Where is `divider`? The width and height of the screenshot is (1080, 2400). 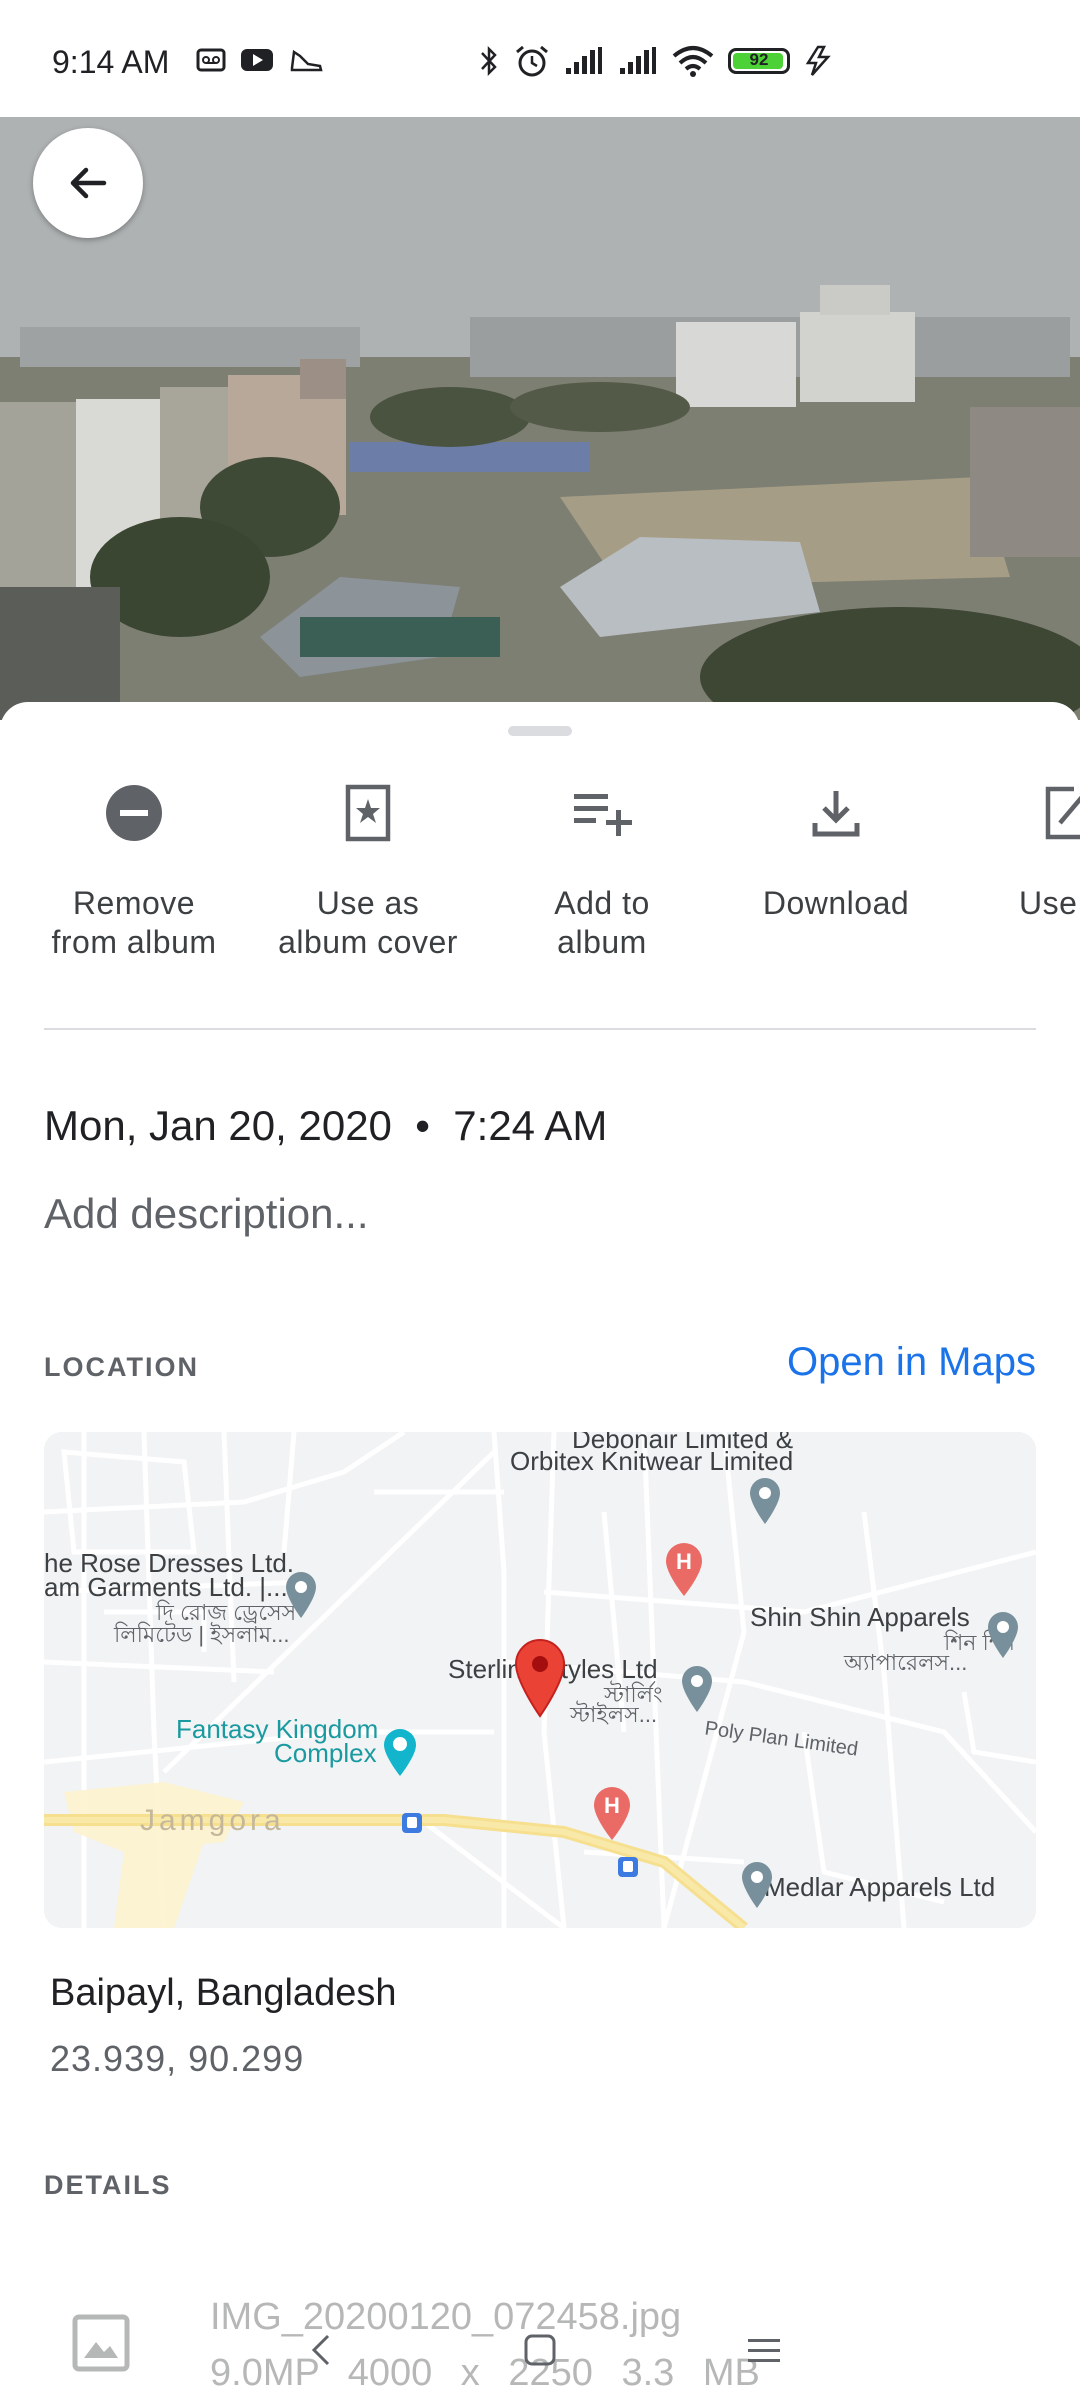 divider is located at coordinates (540, 1029).